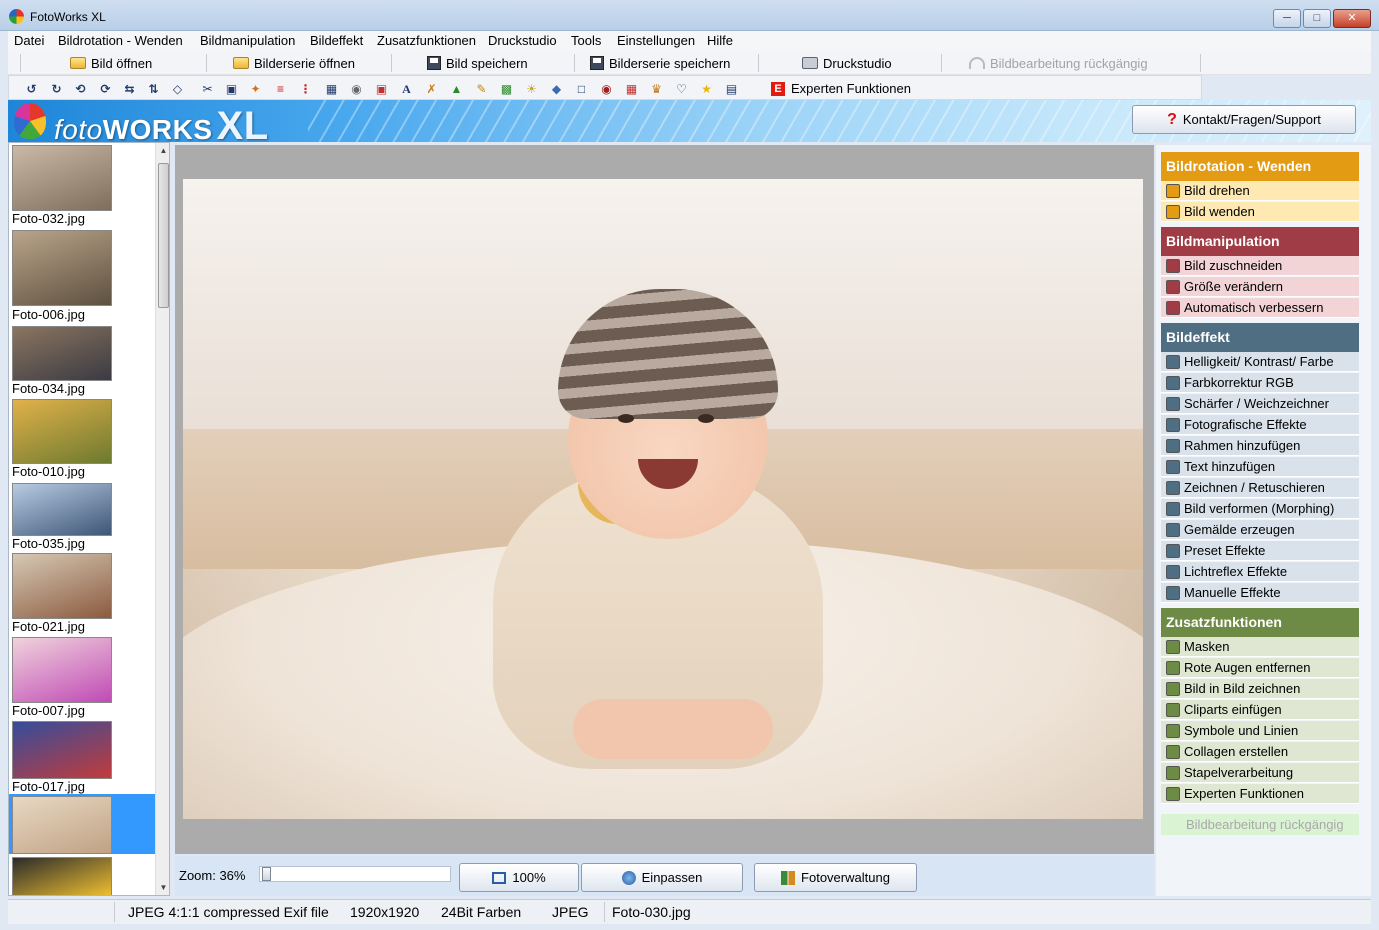 Image resolution: width=1379 pixels, height=930 pixels. Describe the element at coordinates (1260, 530) in the screenshot. I see `panel-item: Gemälde erzeugen` at that location.